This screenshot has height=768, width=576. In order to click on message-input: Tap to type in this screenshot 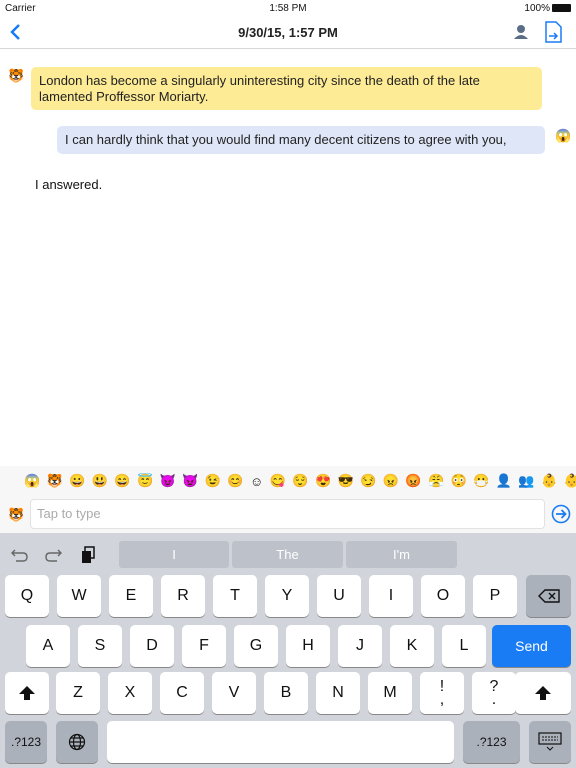, I will do `click(287, 514)`.